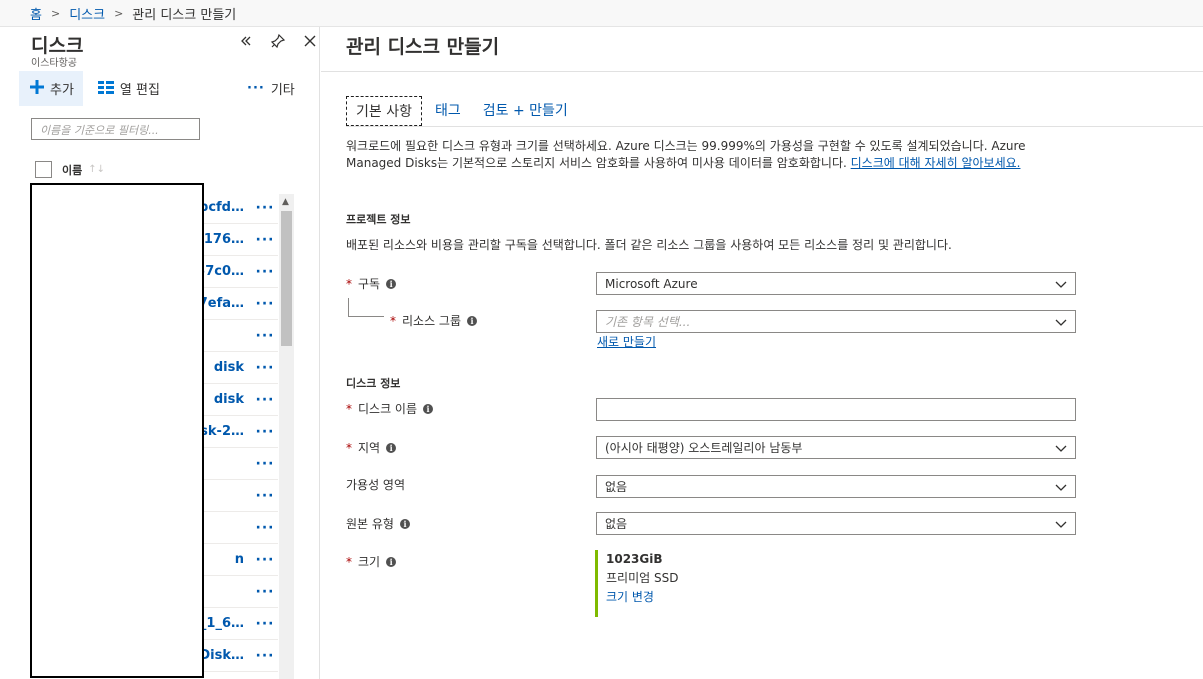  What do you see at coordinates (373, 383) in the screenshot?
I see `disk-section-heading: 디스크 정보` at bounding box center [373, 383].